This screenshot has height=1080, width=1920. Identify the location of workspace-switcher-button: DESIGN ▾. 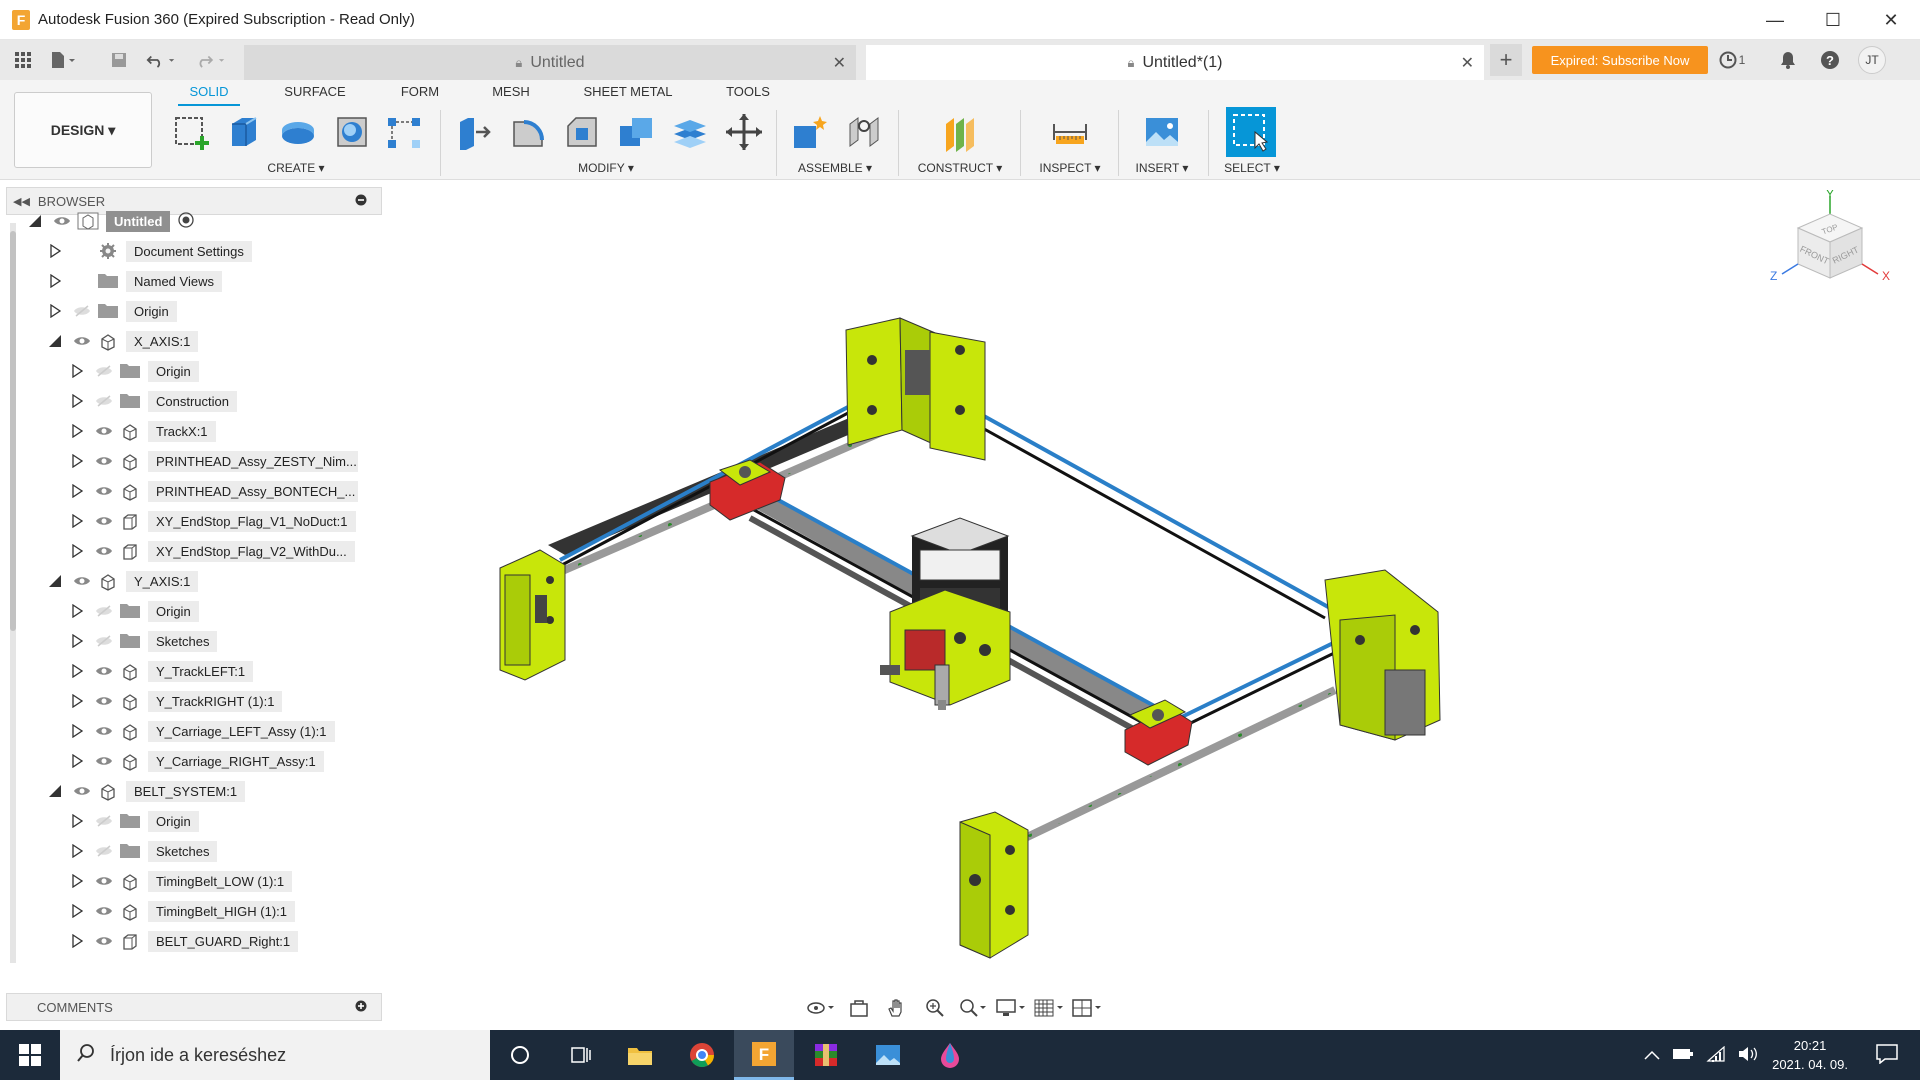
(83, 130).